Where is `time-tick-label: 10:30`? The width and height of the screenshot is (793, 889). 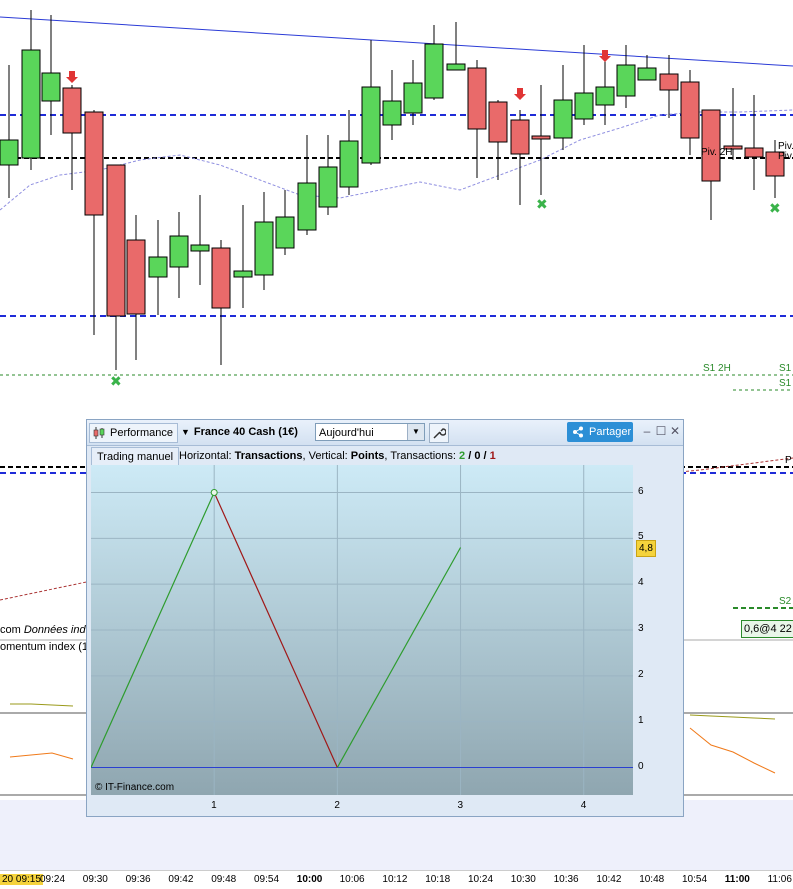
time-tick-label: 10:30 is located at coordinates (523, 879).